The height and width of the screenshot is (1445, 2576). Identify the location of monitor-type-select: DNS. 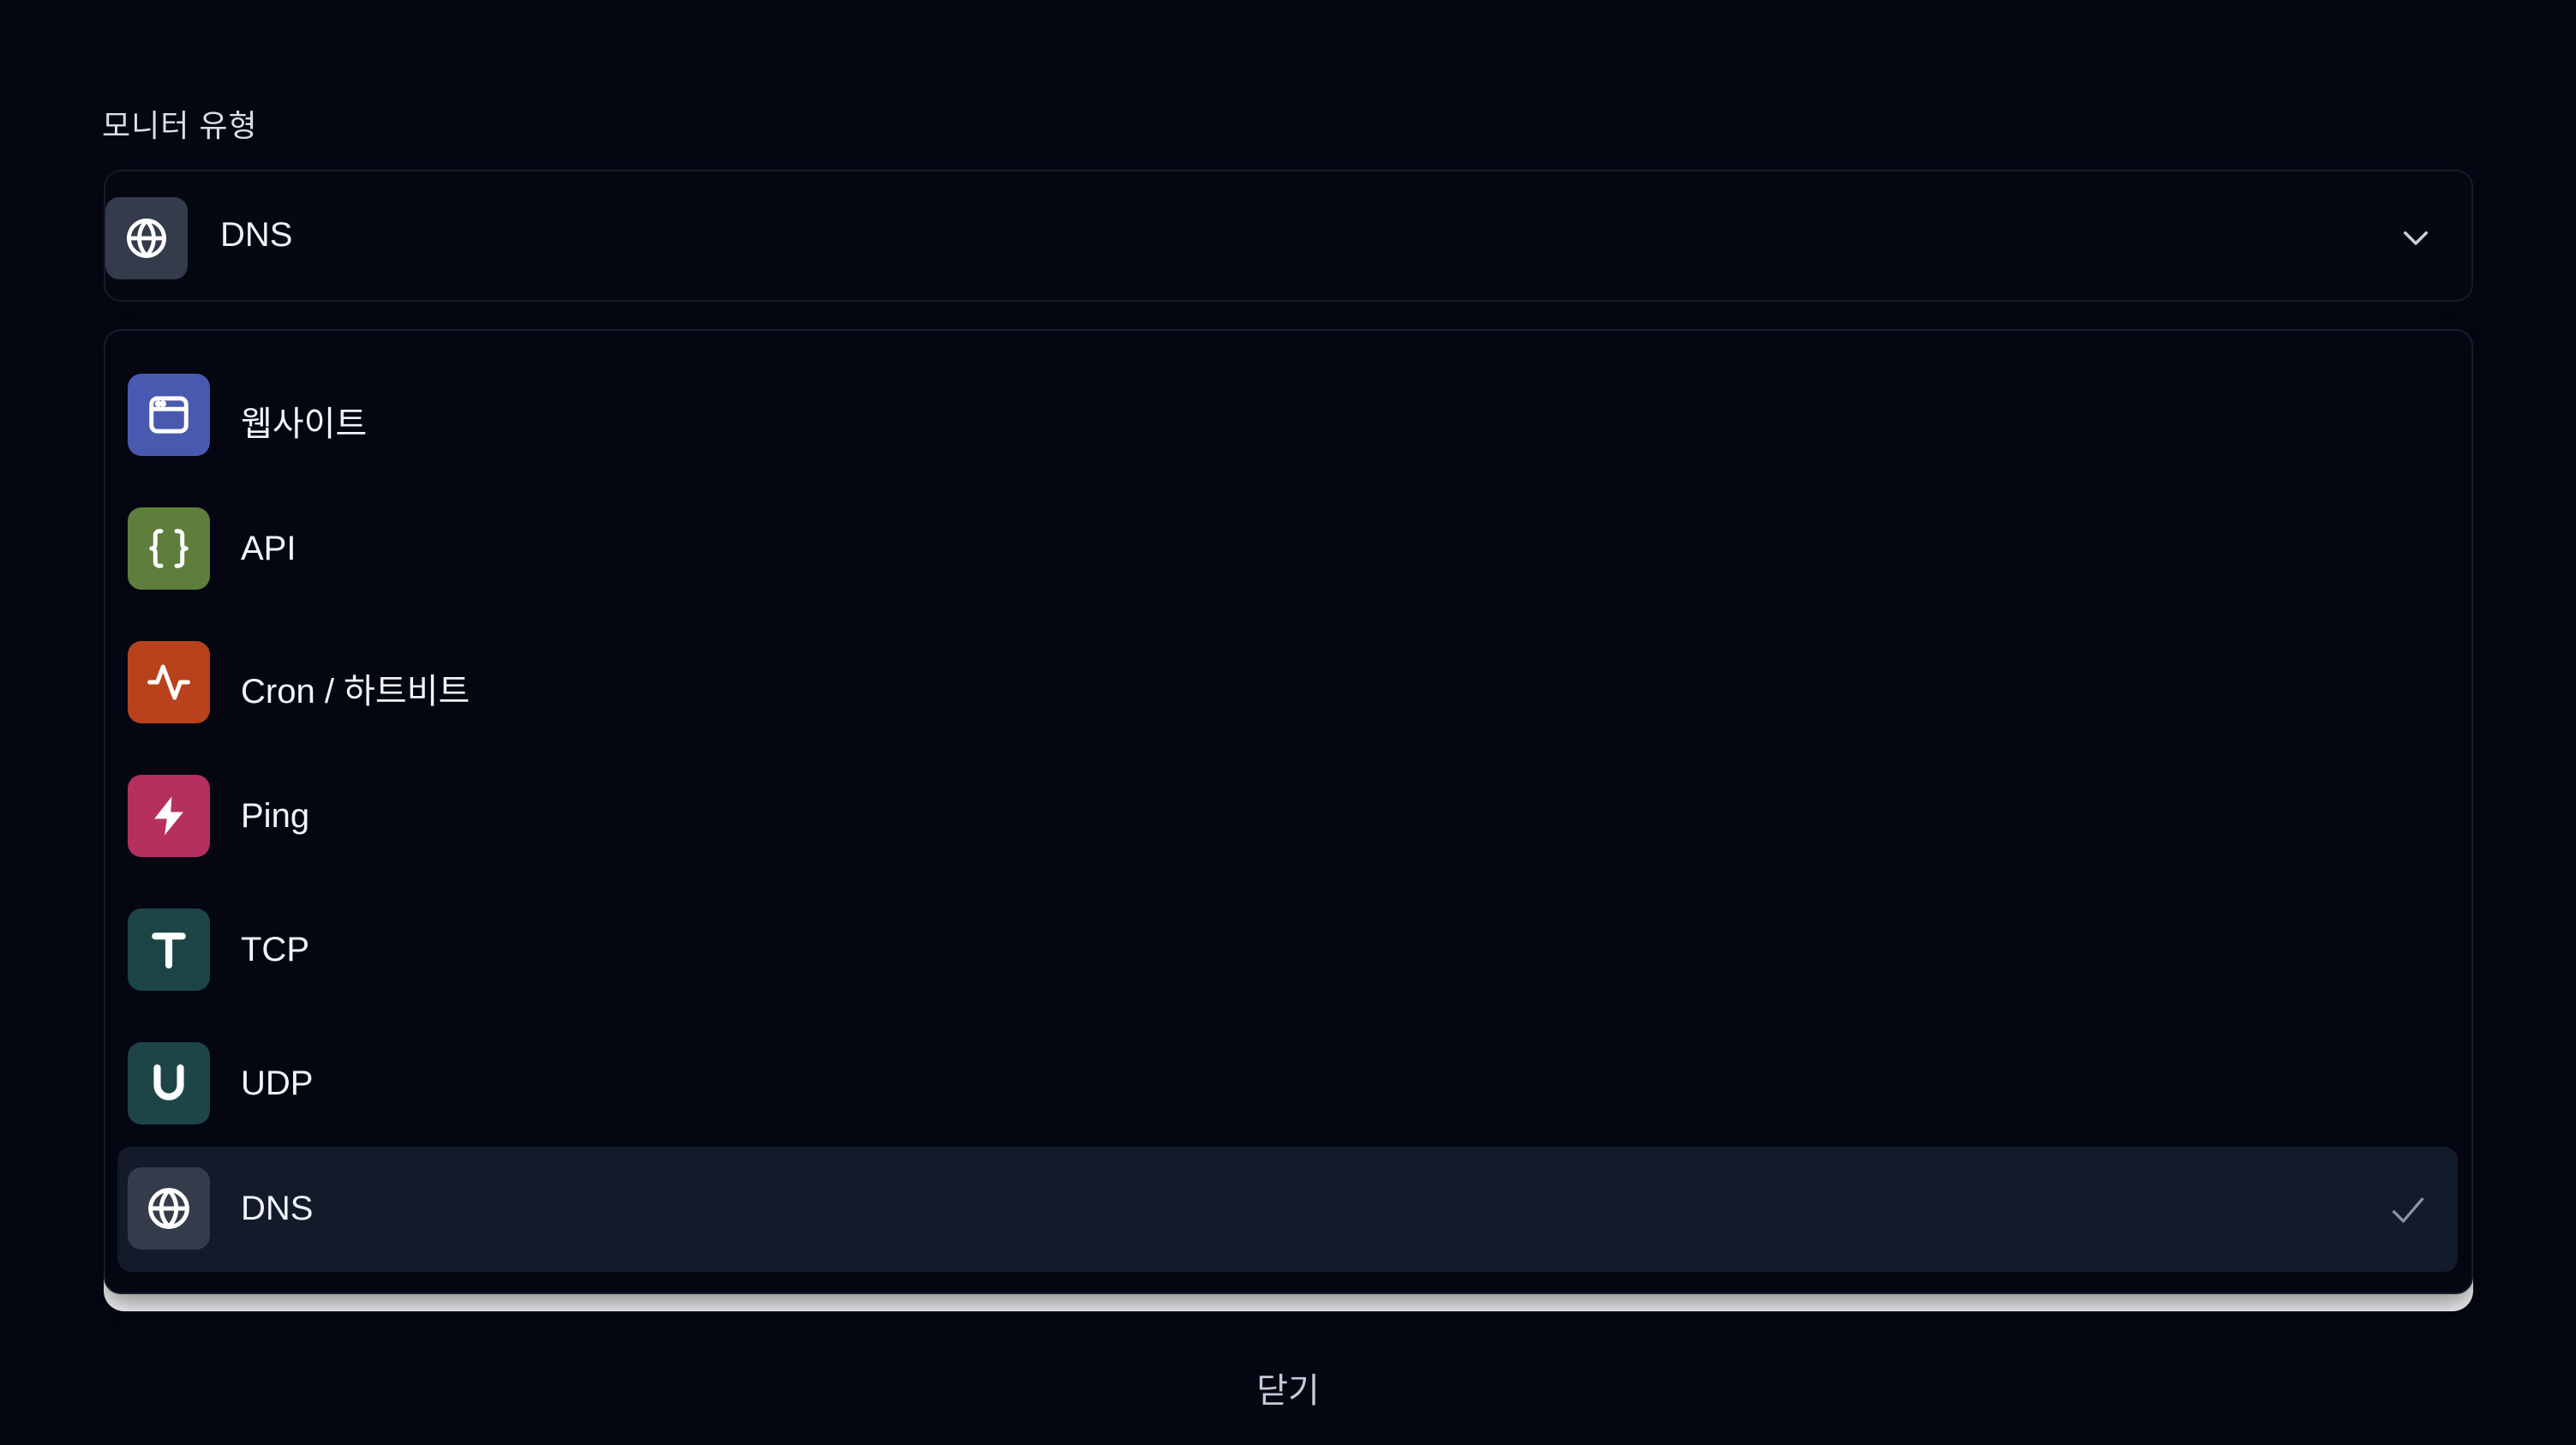
(1288, 236).